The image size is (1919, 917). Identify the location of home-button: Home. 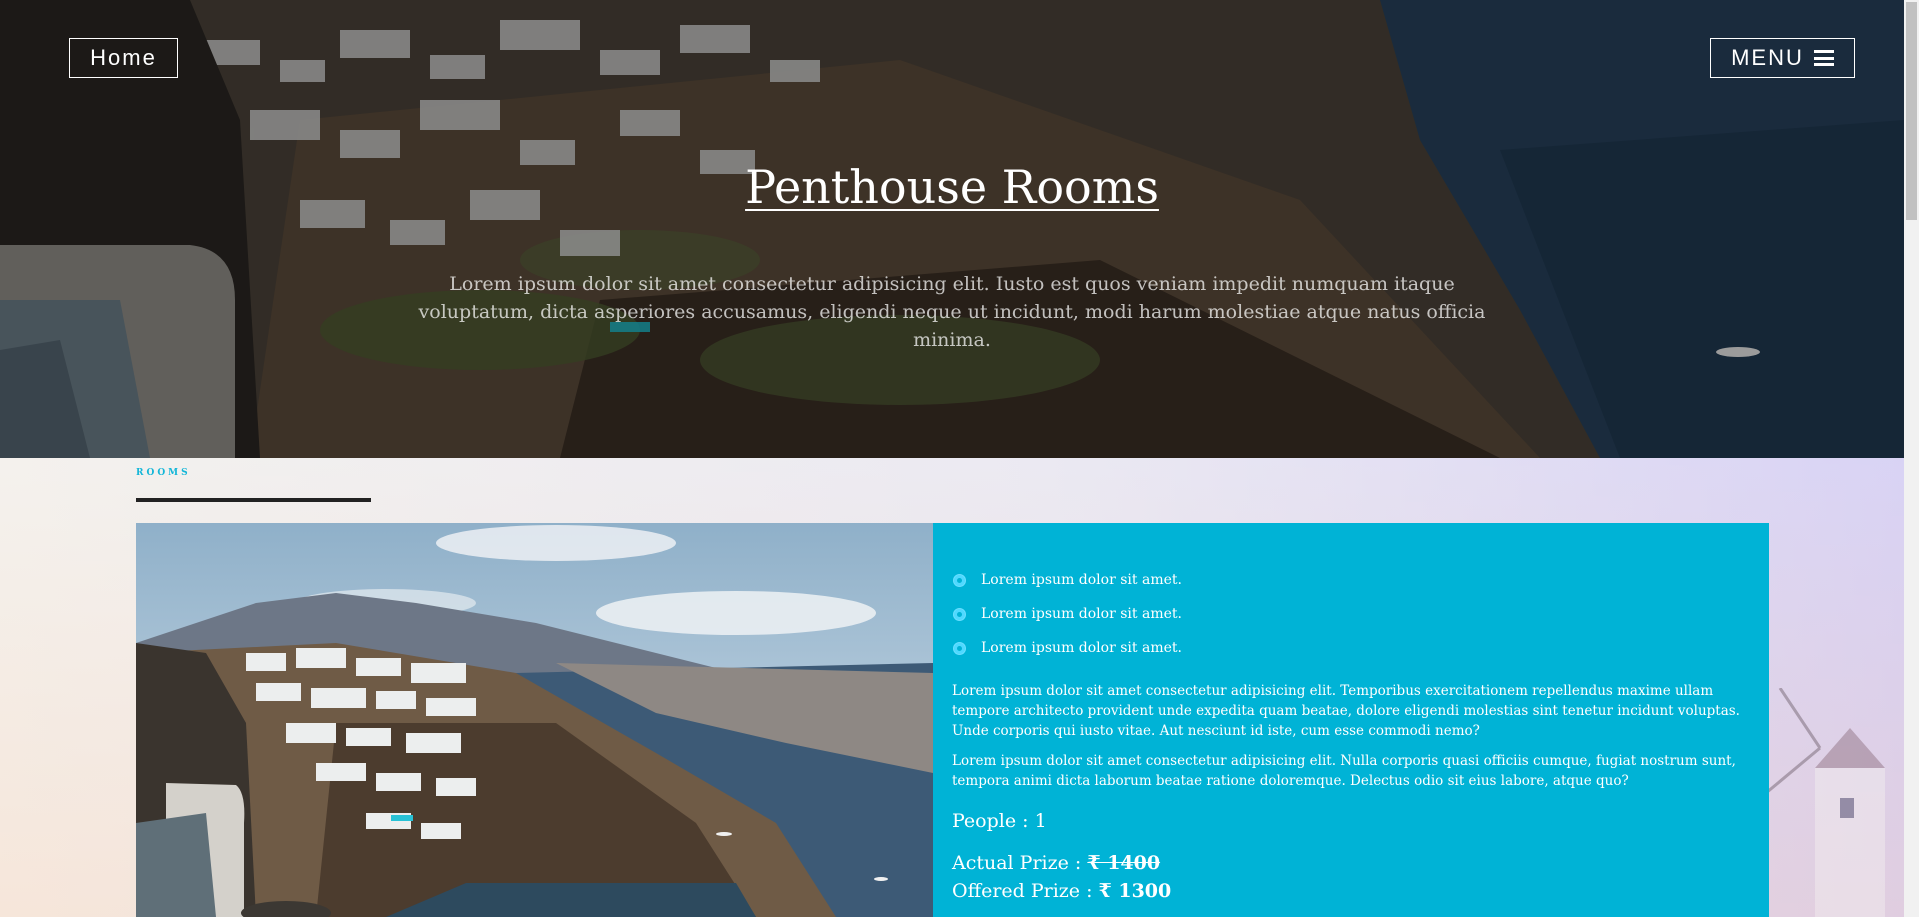
(123, 58).